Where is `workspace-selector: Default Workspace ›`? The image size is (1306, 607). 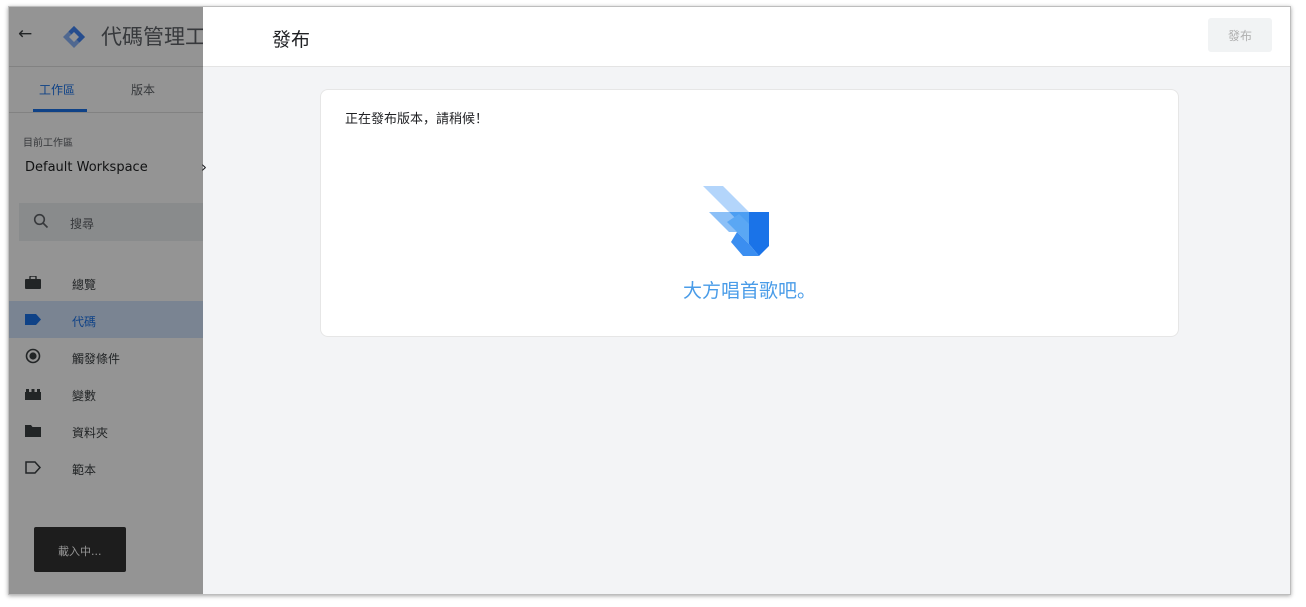
workspace-selector: Default Workspace › is located at coordinates (113, 168).